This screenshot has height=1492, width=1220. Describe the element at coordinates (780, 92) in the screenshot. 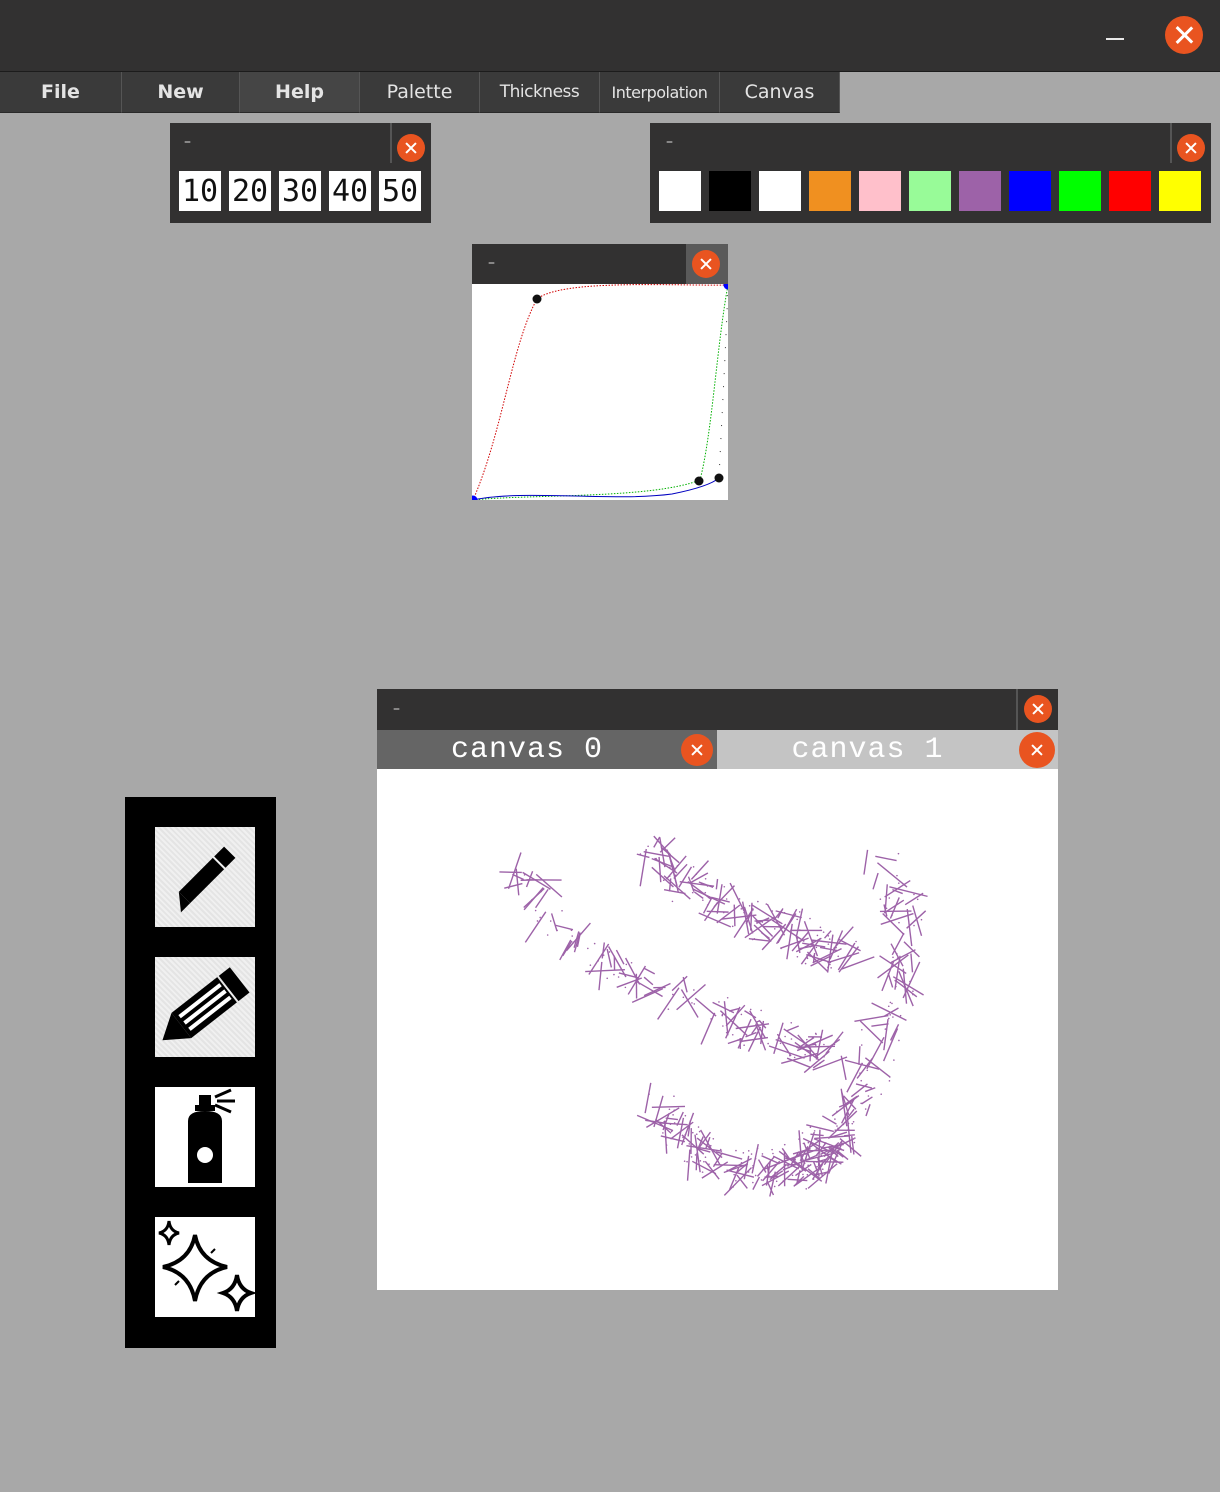

I see `menu-canvas: Canvas` at that location.